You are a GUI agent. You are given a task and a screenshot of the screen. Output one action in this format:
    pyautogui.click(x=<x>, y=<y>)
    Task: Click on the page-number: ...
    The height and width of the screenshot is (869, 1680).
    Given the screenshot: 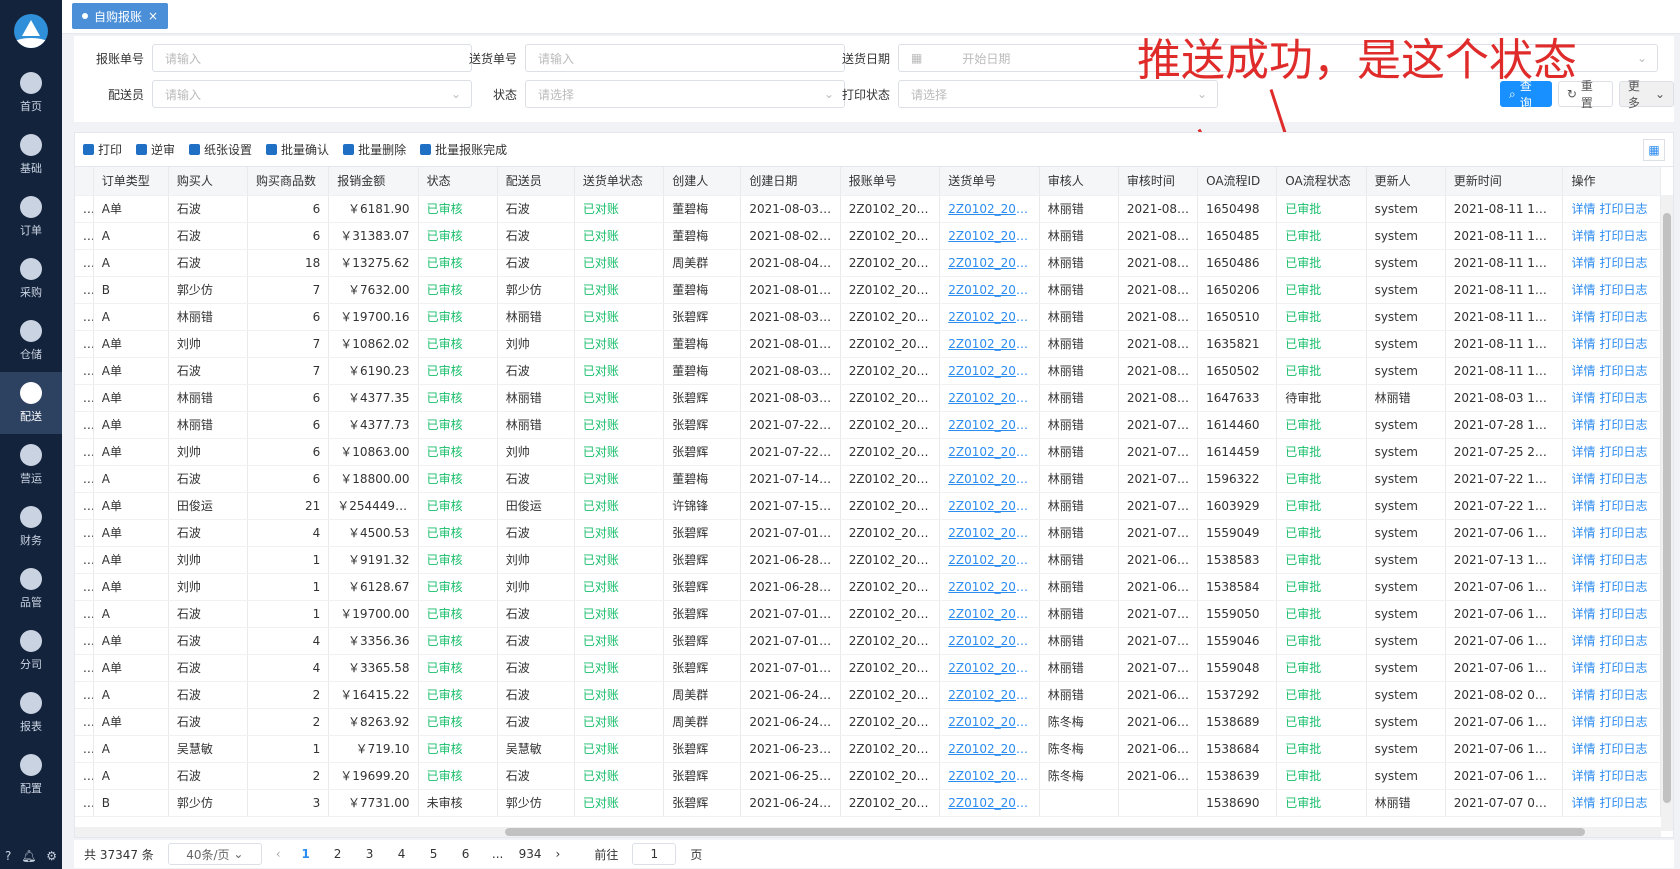 What is the action you would take?
    pyautogui.click(x=498, y=854)
    